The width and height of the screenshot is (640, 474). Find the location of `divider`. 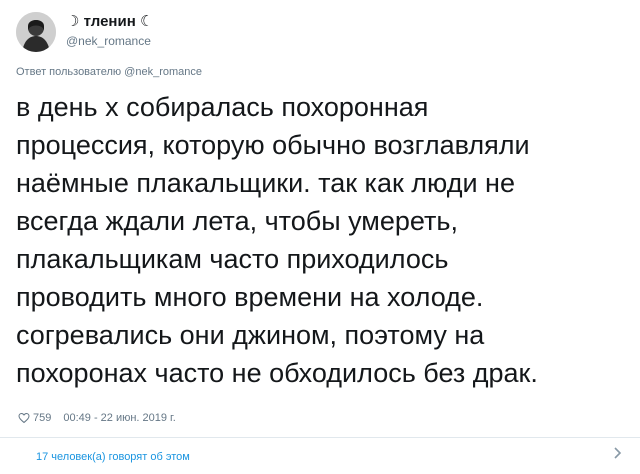

divider is located at coordinates (320, 437).